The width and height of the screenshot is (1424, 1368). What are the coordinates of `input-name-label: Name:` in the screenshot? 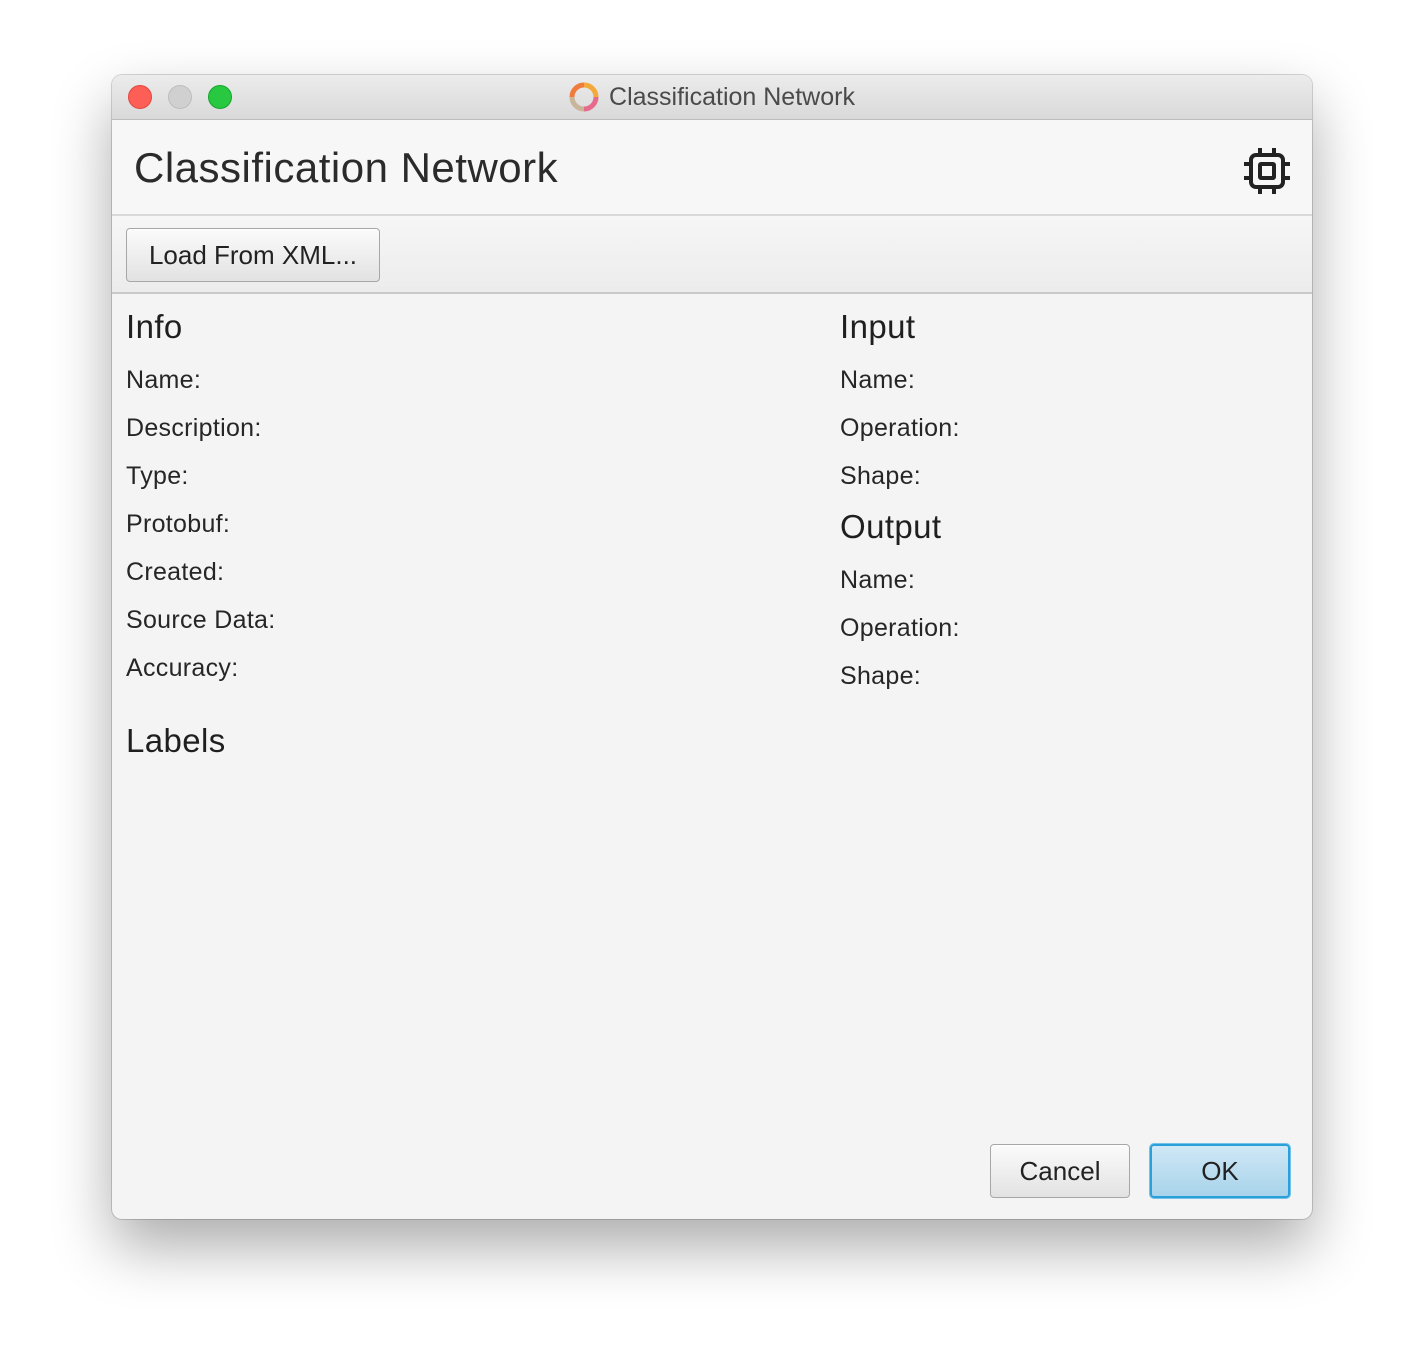 It's located at (878, 380).